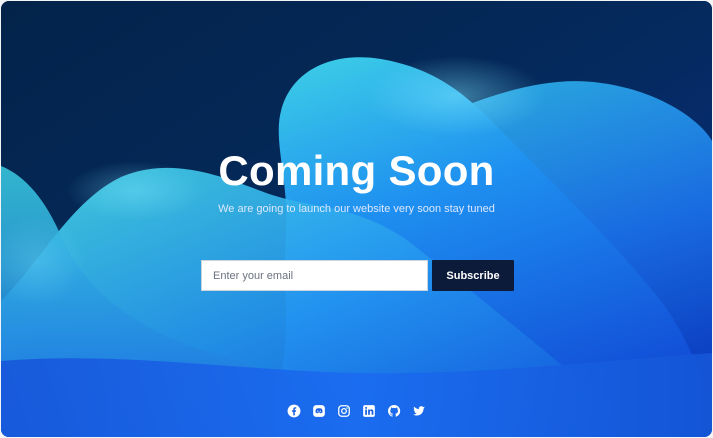 The image size is (713, 438). I want to click on subscribe-button: Subscribe, so click(473, 275).